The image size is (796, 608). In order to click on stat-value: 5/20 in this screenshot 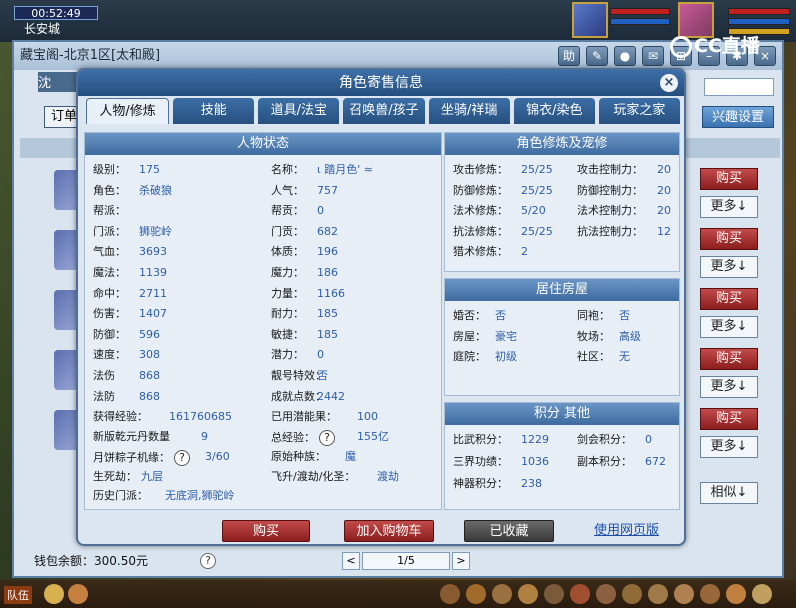, I will do `click(533, 211)`.